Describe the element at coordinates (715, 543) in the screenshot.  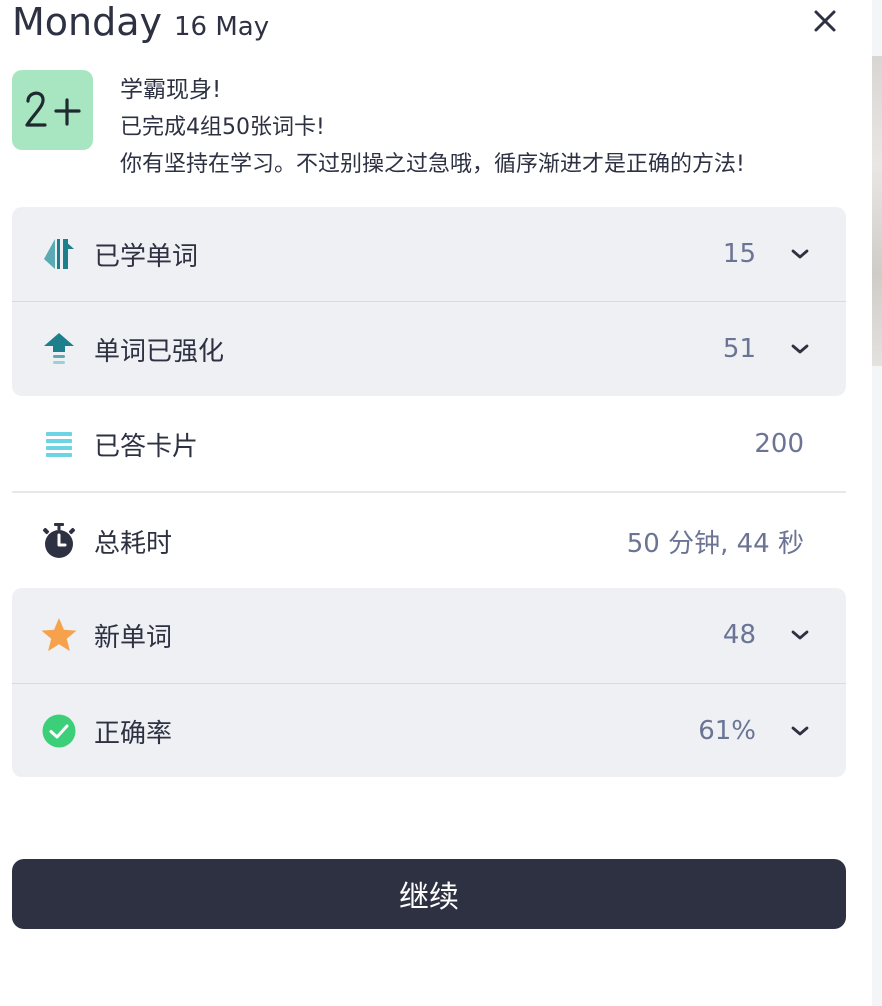
I see `stat-value-time: 50 分钟, 44 秒` at that location.